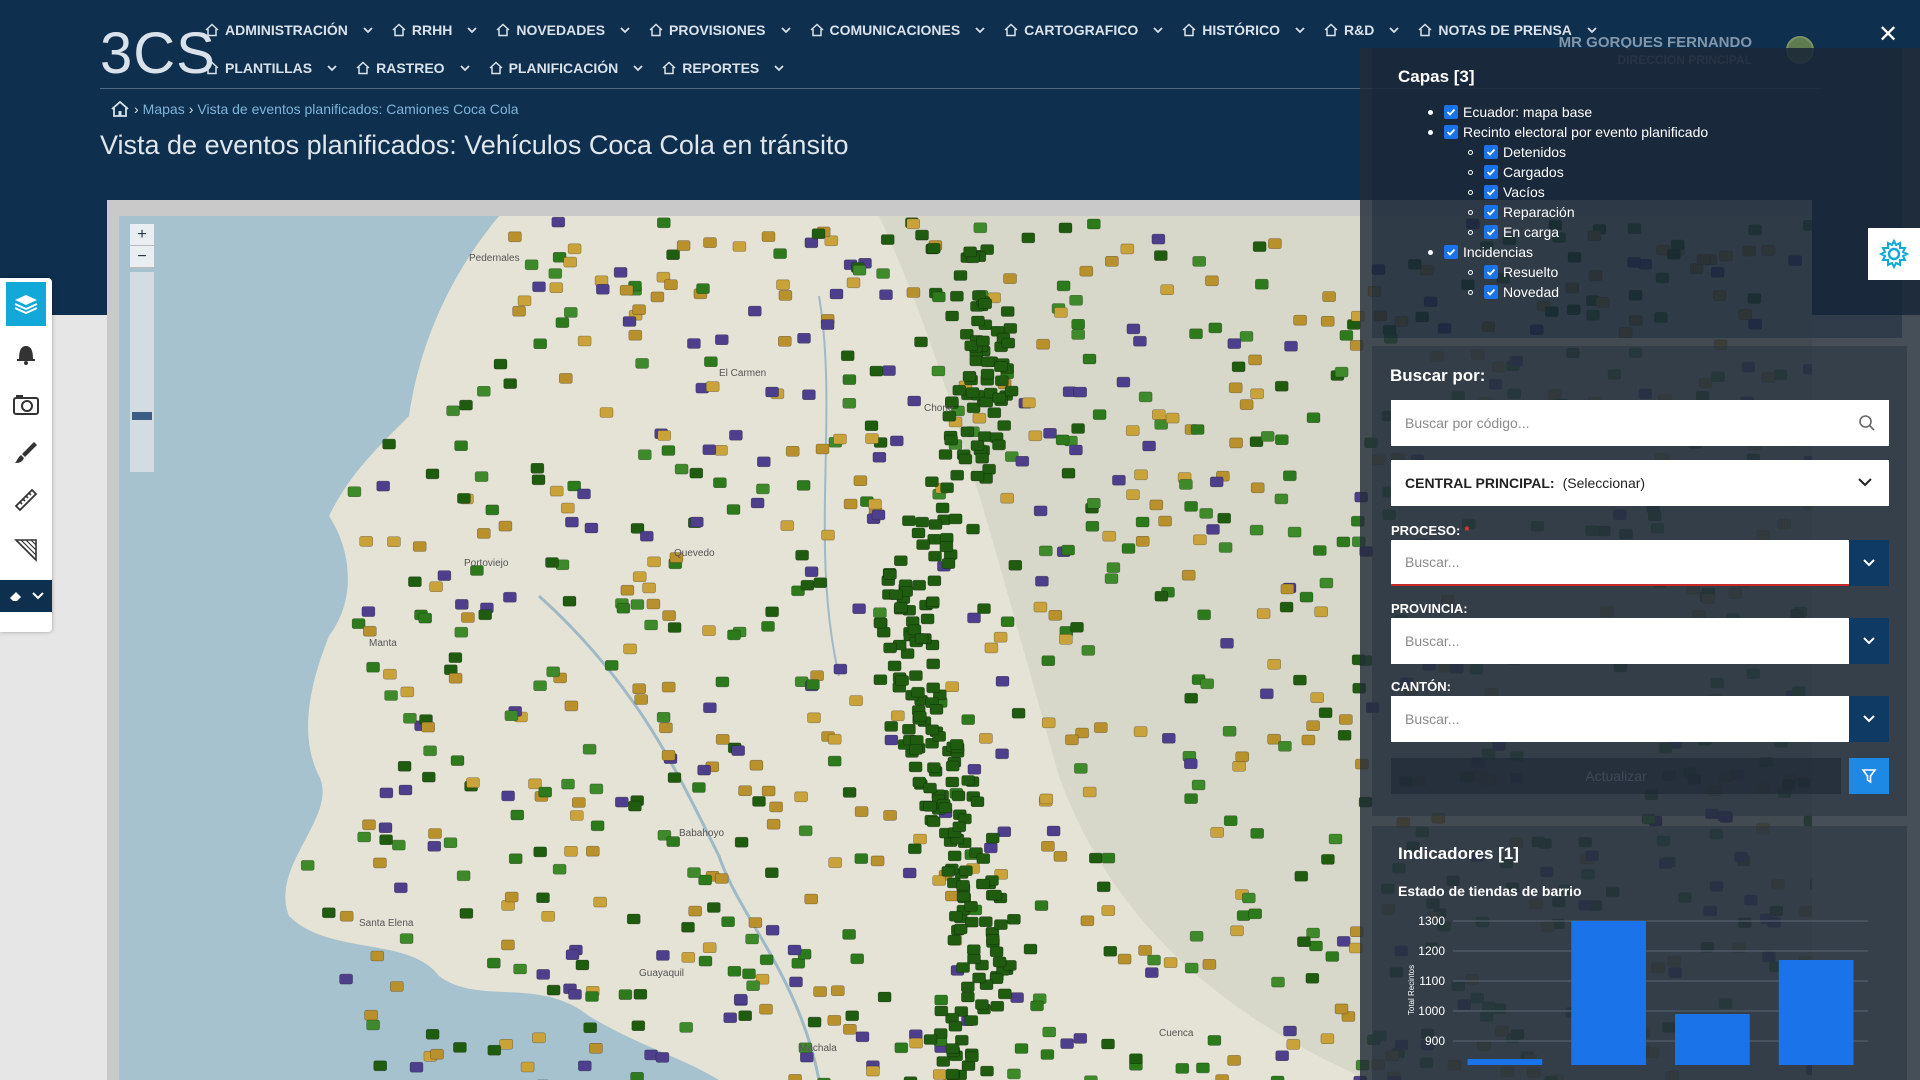 The width and height of the screenshot is (1920, 1080). I want to click on nav-item-row1-0: ADMINISTRACIÓN, so click(289, 30).